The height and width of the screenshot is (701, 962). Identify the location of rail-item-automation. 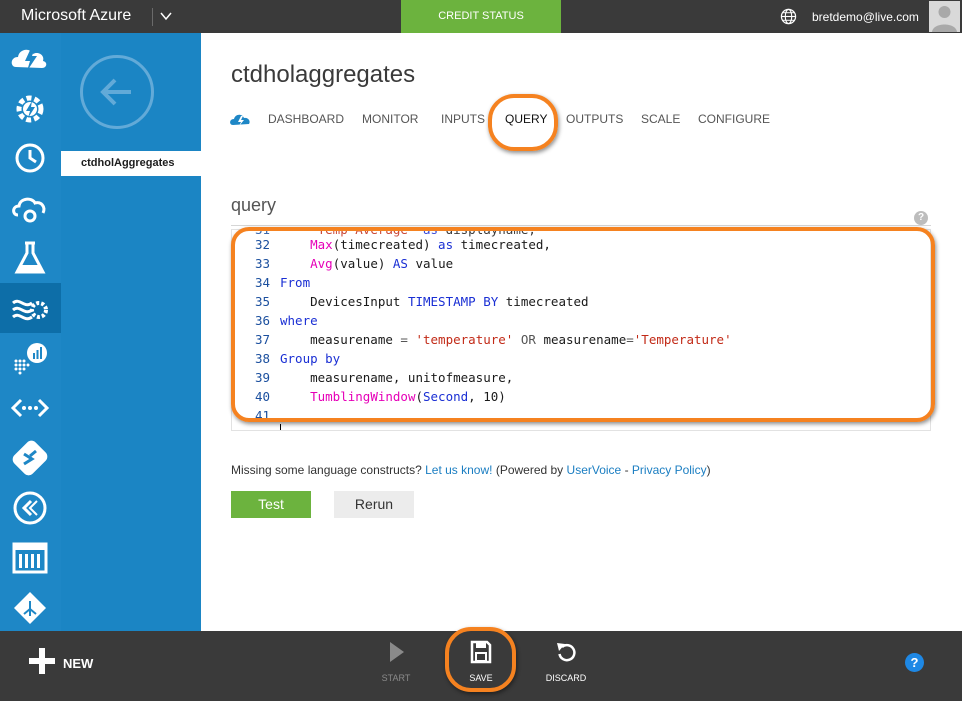
(30, 108).